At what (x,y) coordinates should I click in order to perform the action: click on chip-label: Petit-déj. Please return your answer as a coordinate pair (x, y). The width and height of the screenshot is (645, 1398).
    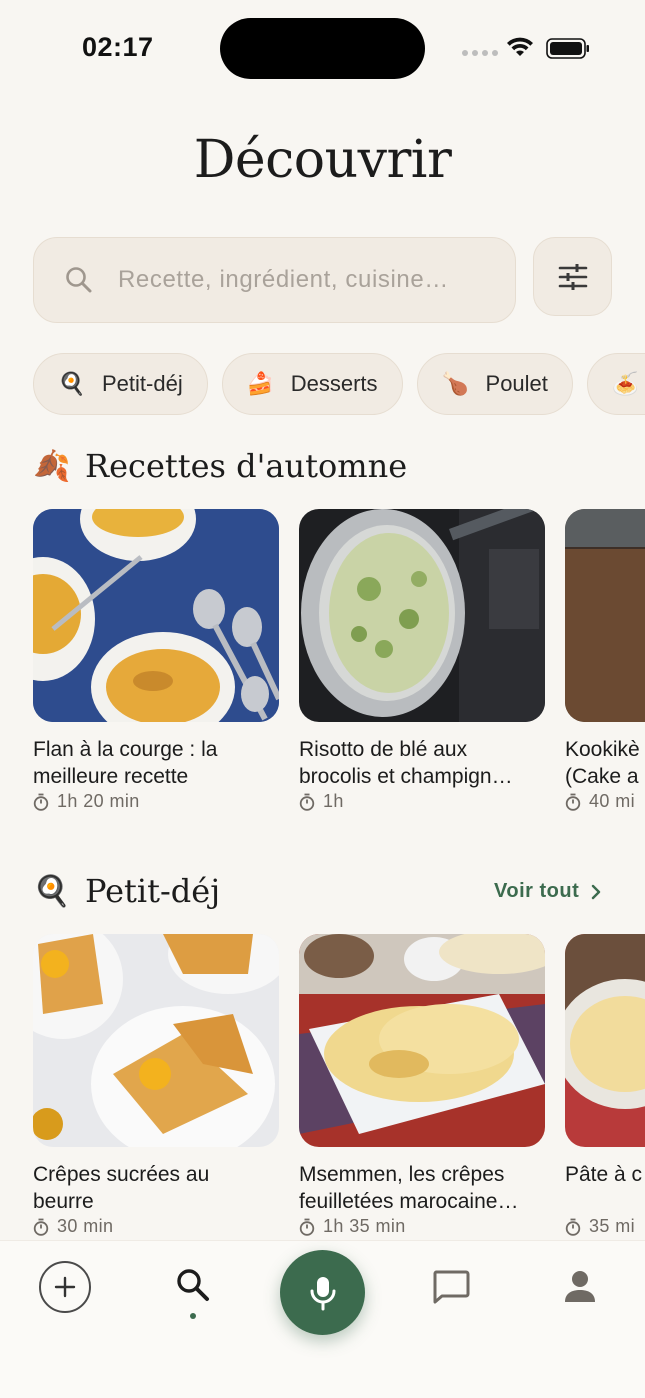
    Looking at the image, I should click on (142, 383).